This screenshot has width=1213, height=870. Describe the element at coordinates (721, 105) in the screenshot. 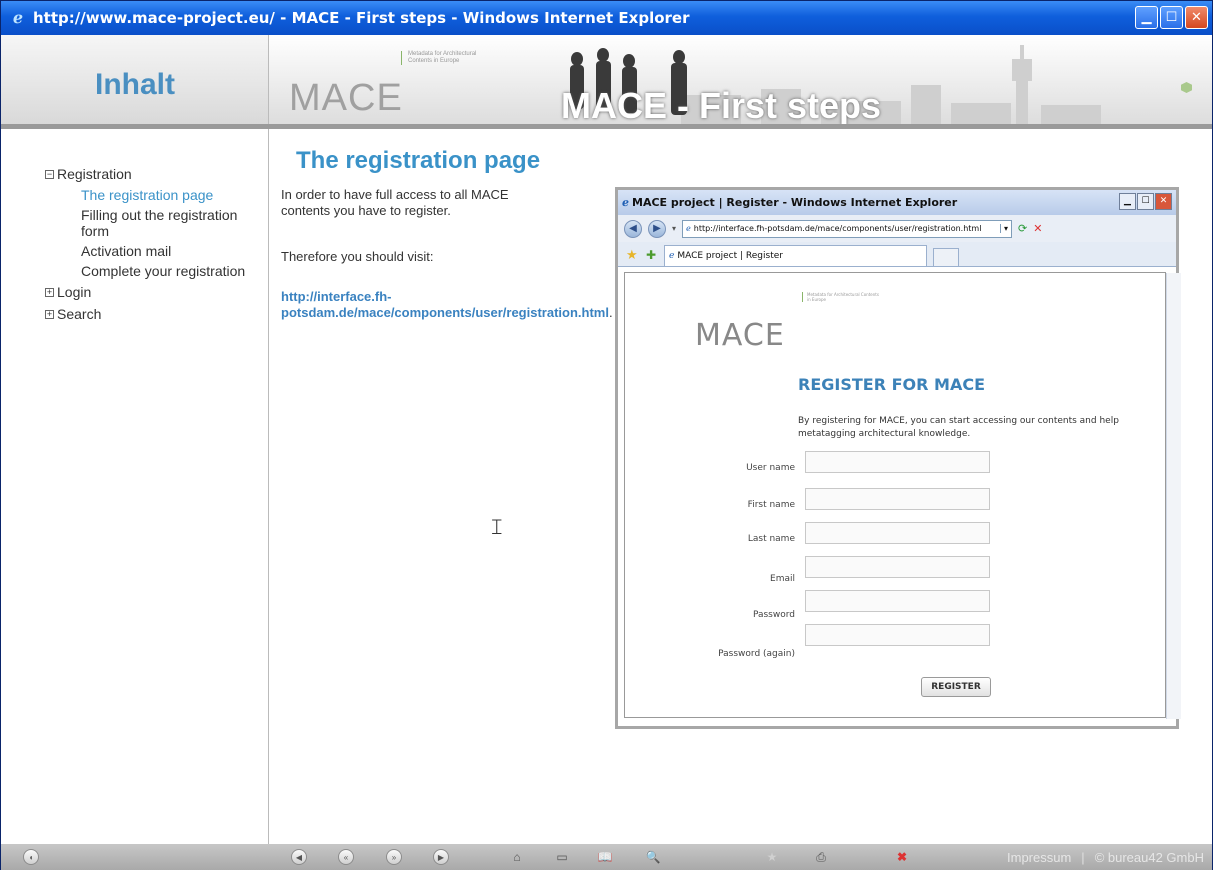

I see `page-header-title: MACE - First steps` at that location.